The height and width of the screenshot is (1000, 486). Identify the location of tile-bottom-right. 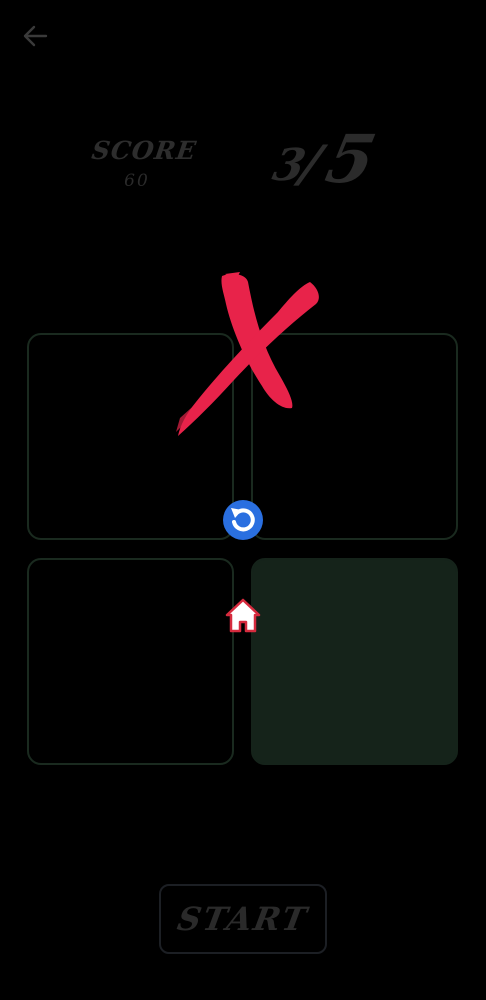
(354, 661).